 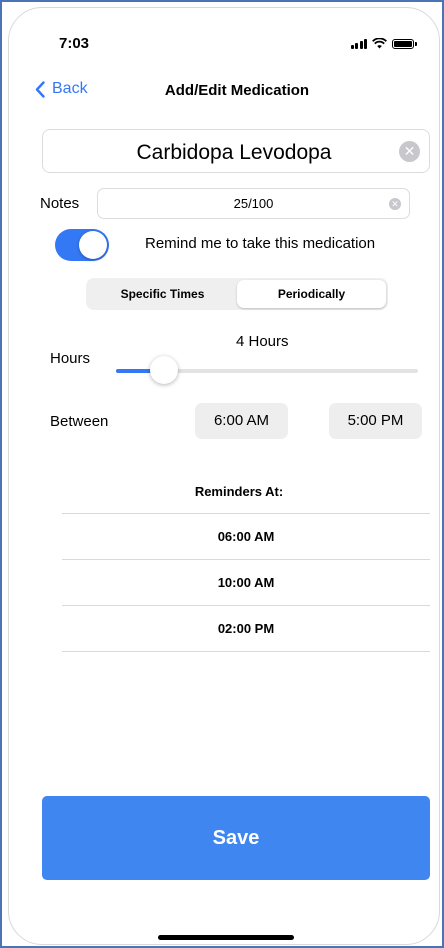 What do you see at coordinates (311, 294) in the screenshot?
I see `segment-periodically: Periodically` at bounding box center [311, 294].